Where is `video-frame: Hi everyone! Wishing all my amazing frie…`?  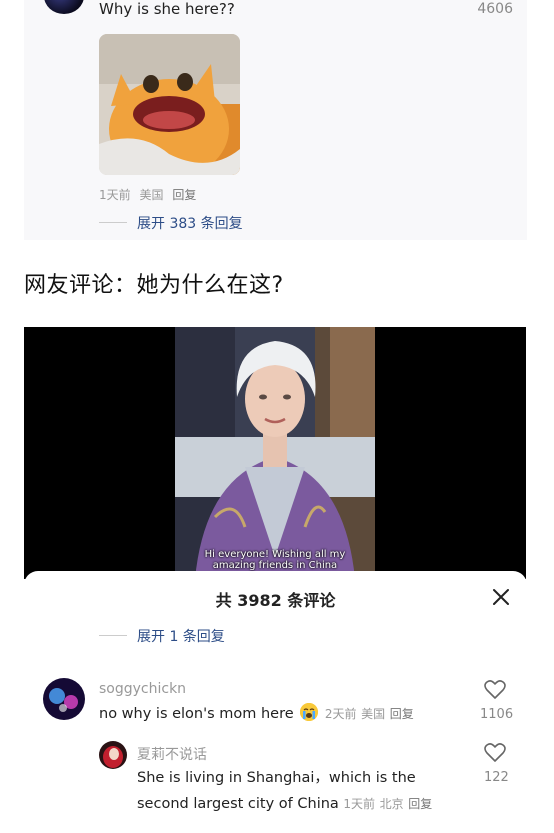 video-frame: Hi everyone! Wishing all my amazing frie… is located at coordinates (275, 453).